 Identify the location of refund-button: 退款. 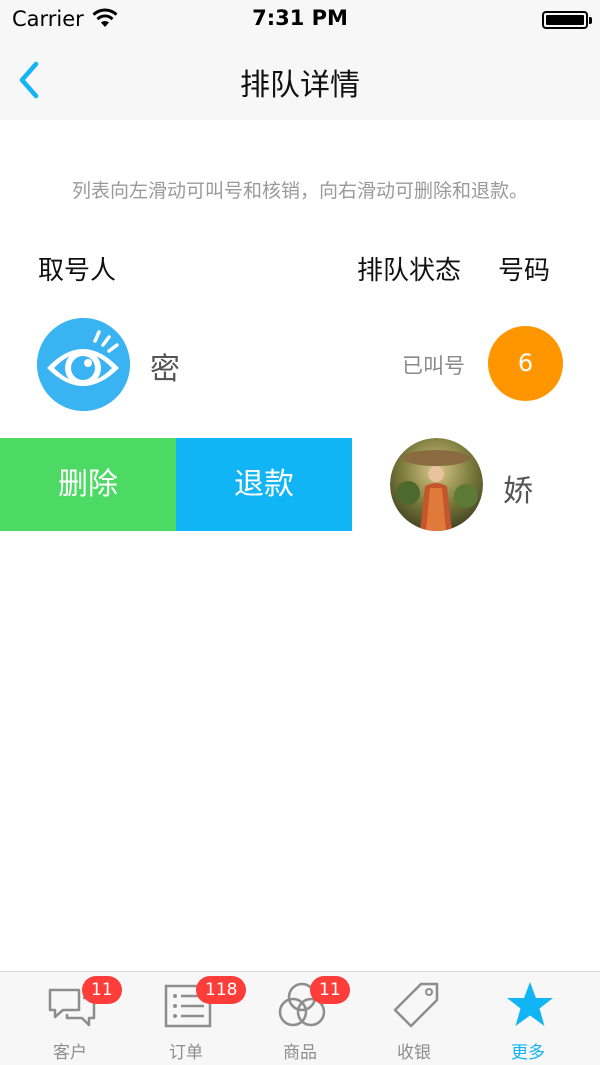
(264, 484).